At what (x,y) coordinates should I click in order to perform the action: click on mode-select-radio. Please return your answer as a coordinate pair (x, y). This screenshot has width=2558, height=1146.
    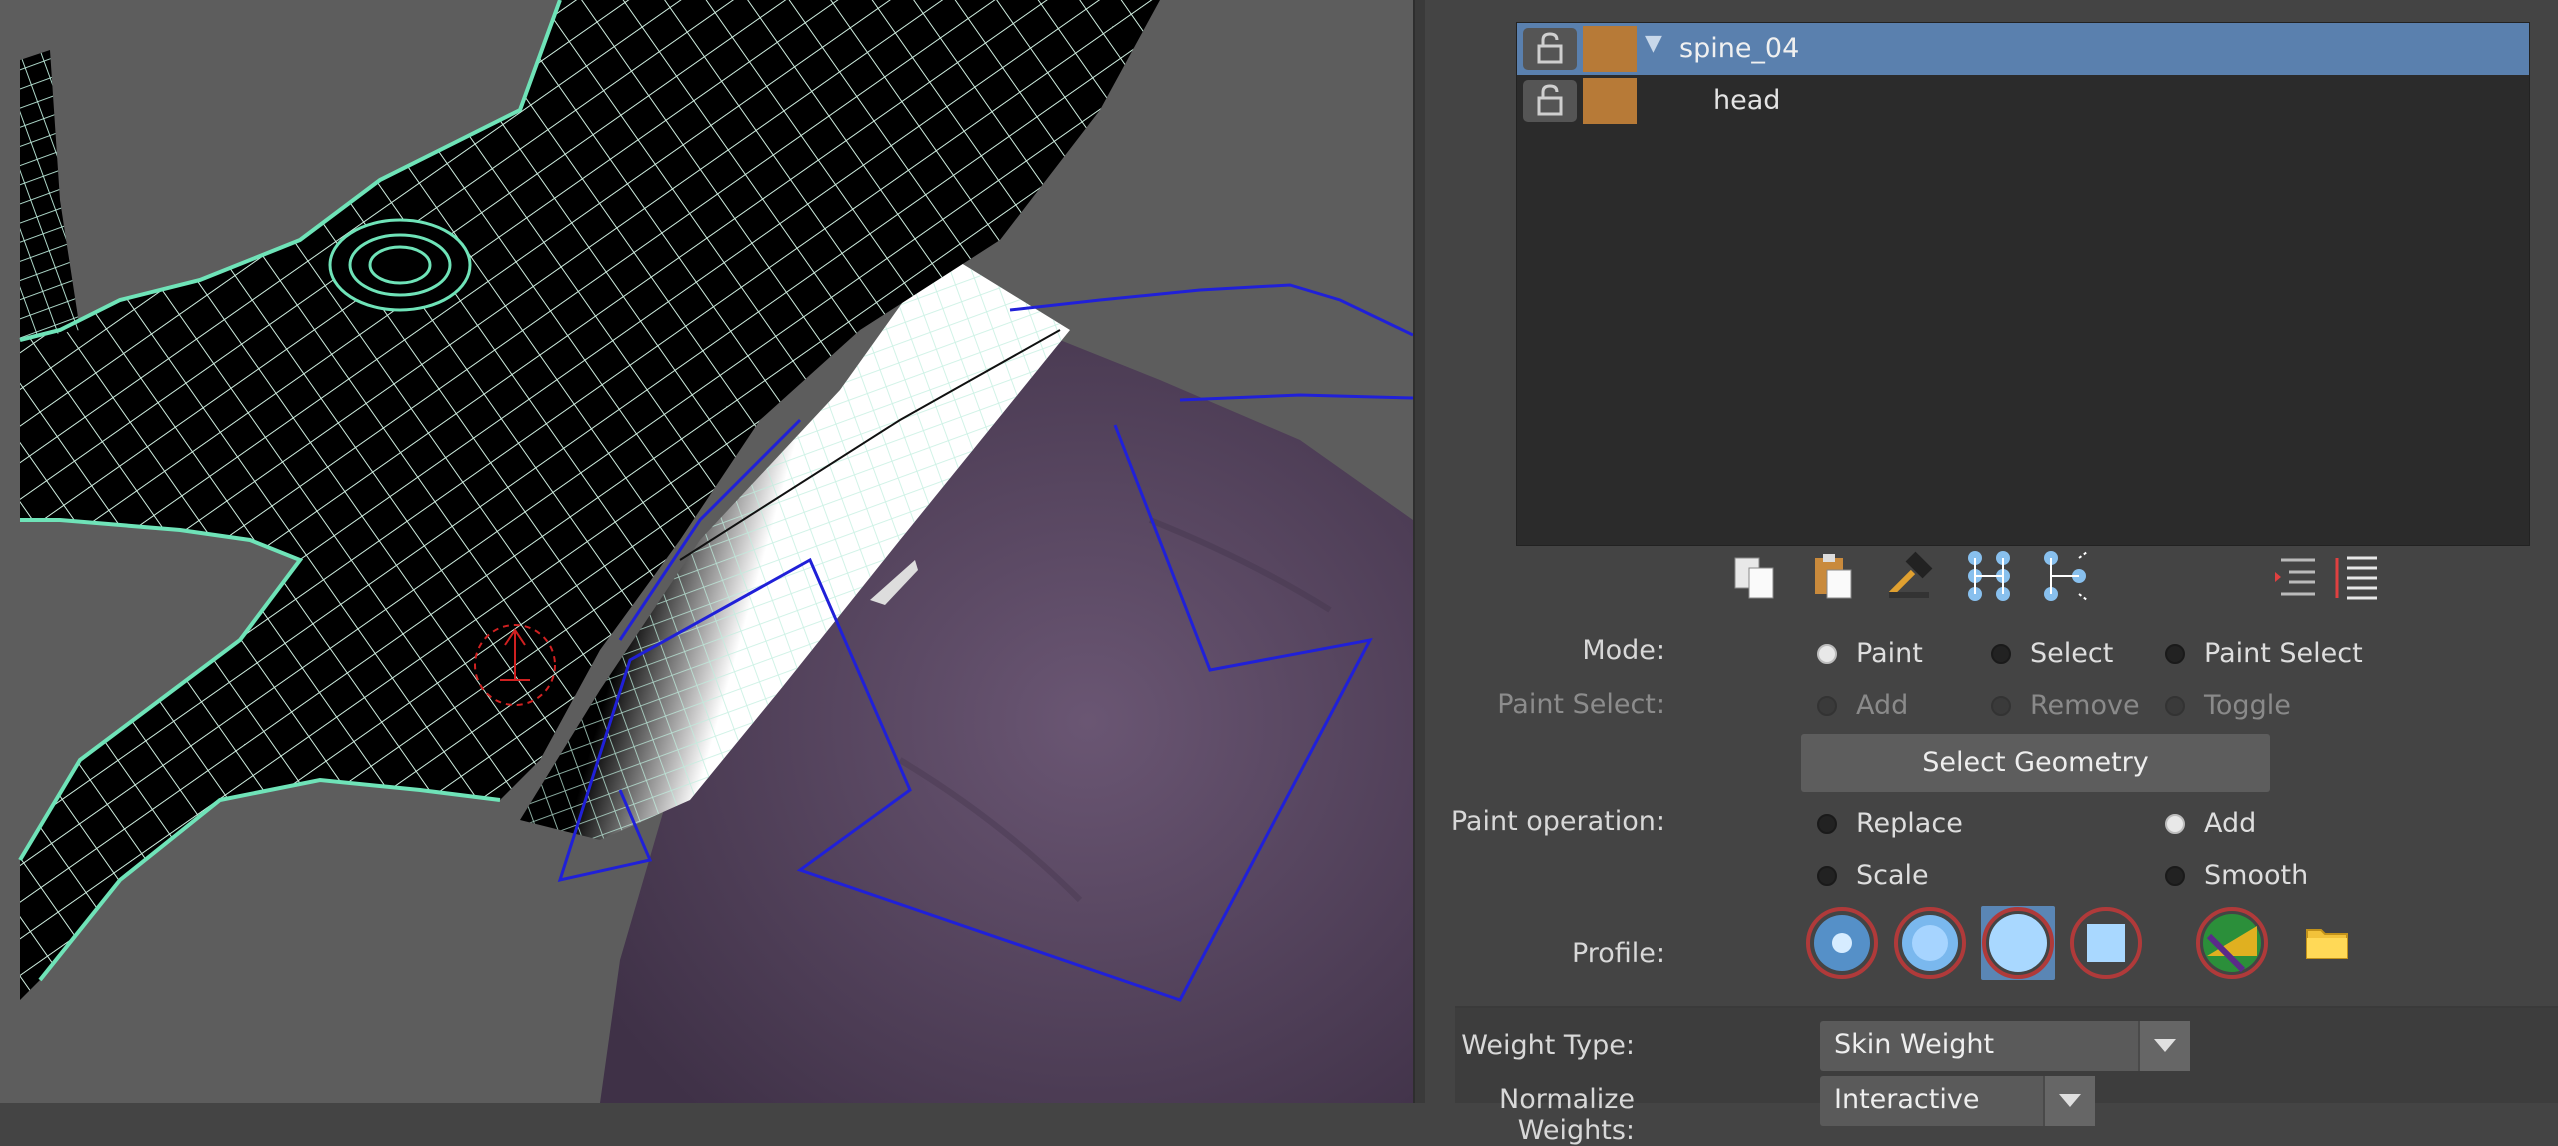
    Looking at the image, I should click on (2001, 654).